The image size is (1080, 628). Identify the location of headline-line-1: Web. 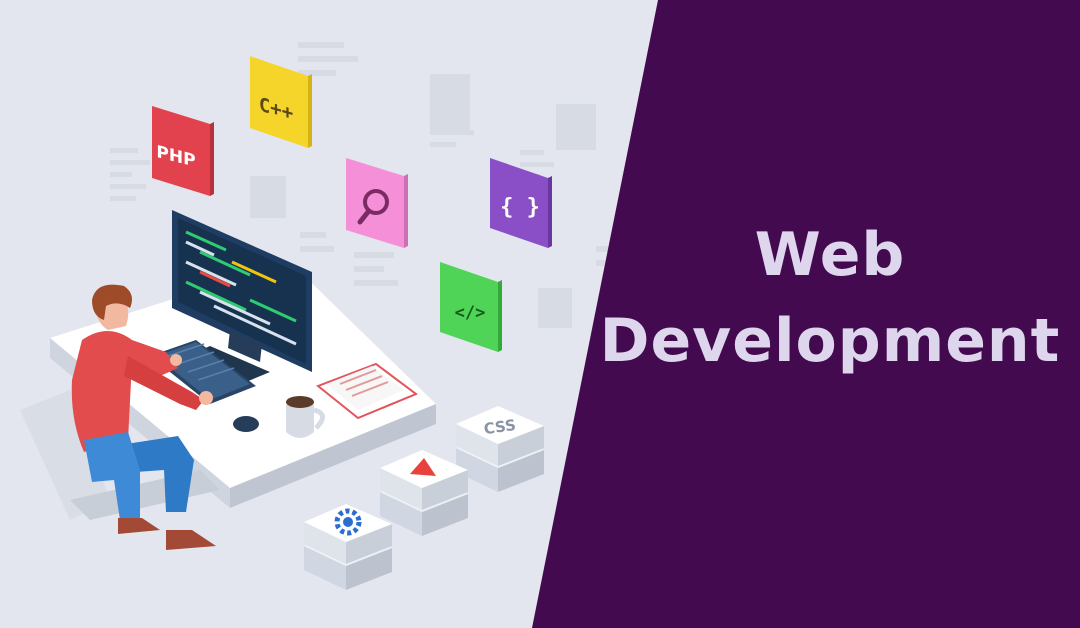
(830, 255).